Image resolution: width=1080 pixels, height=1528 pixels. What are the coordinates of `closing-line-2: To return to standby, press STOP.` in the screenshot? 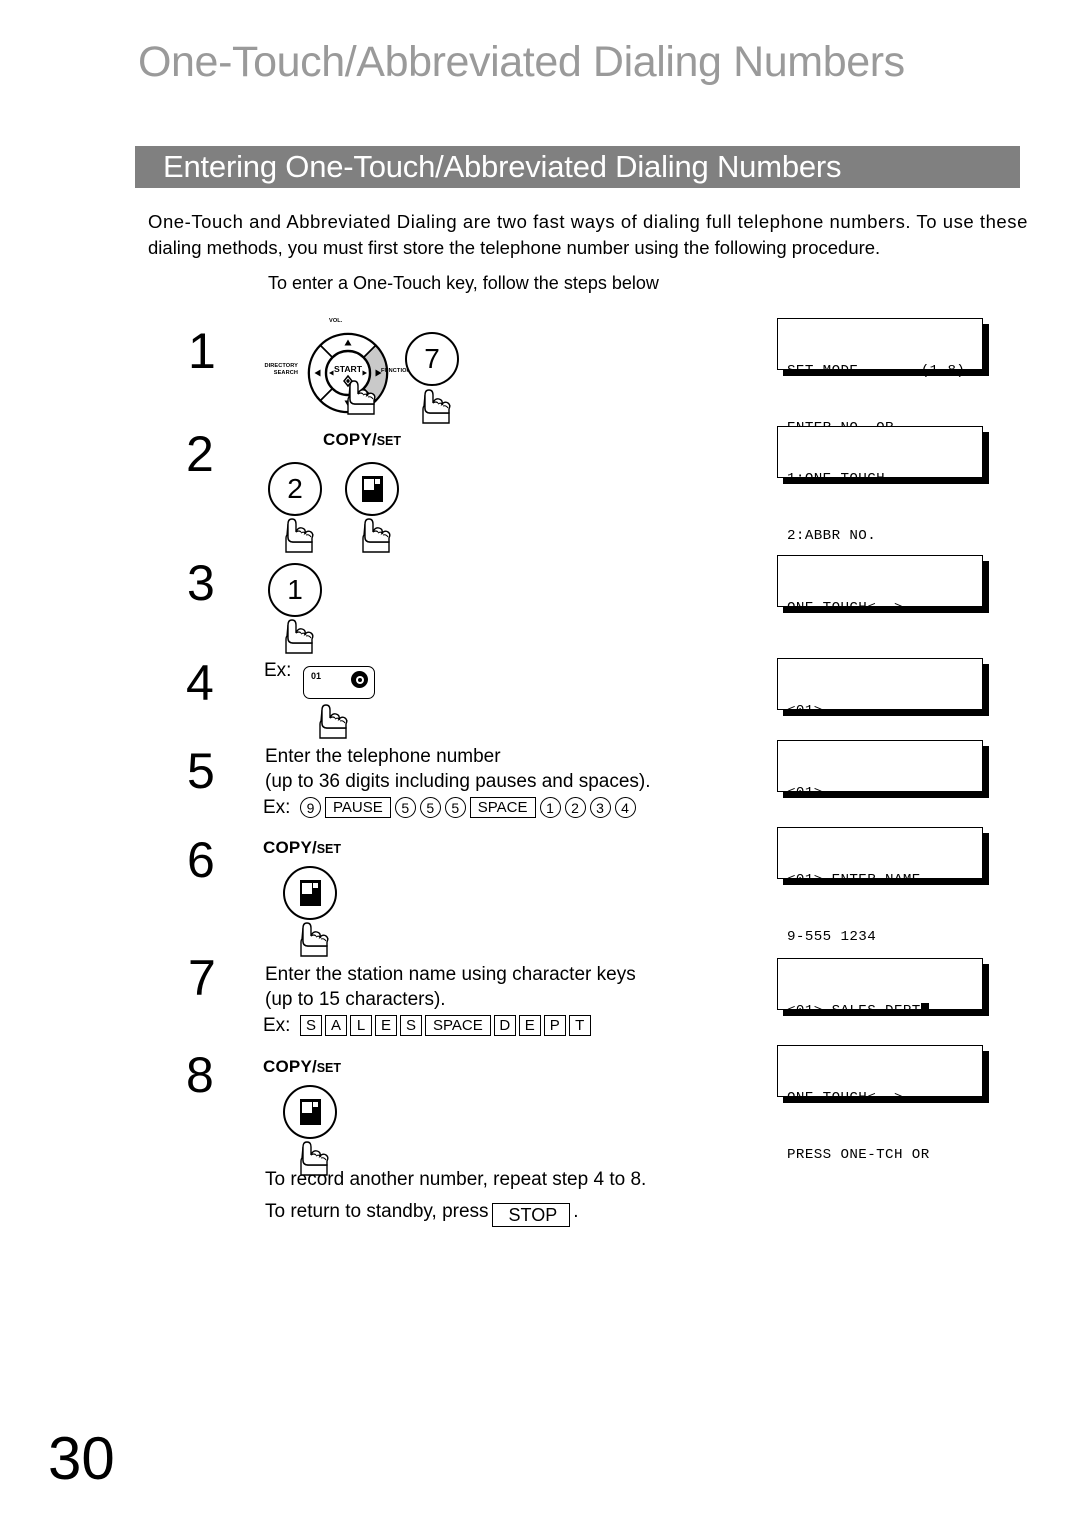 It's located at (422, 1212).